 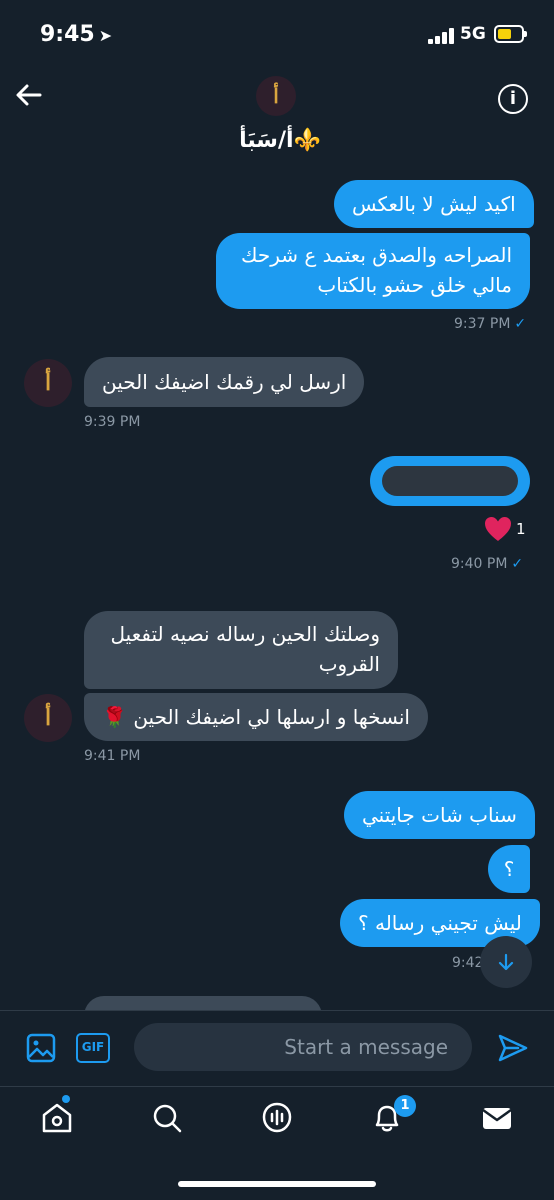 I want to click on message-outgoing: ؟, so click(x=509, y=869).